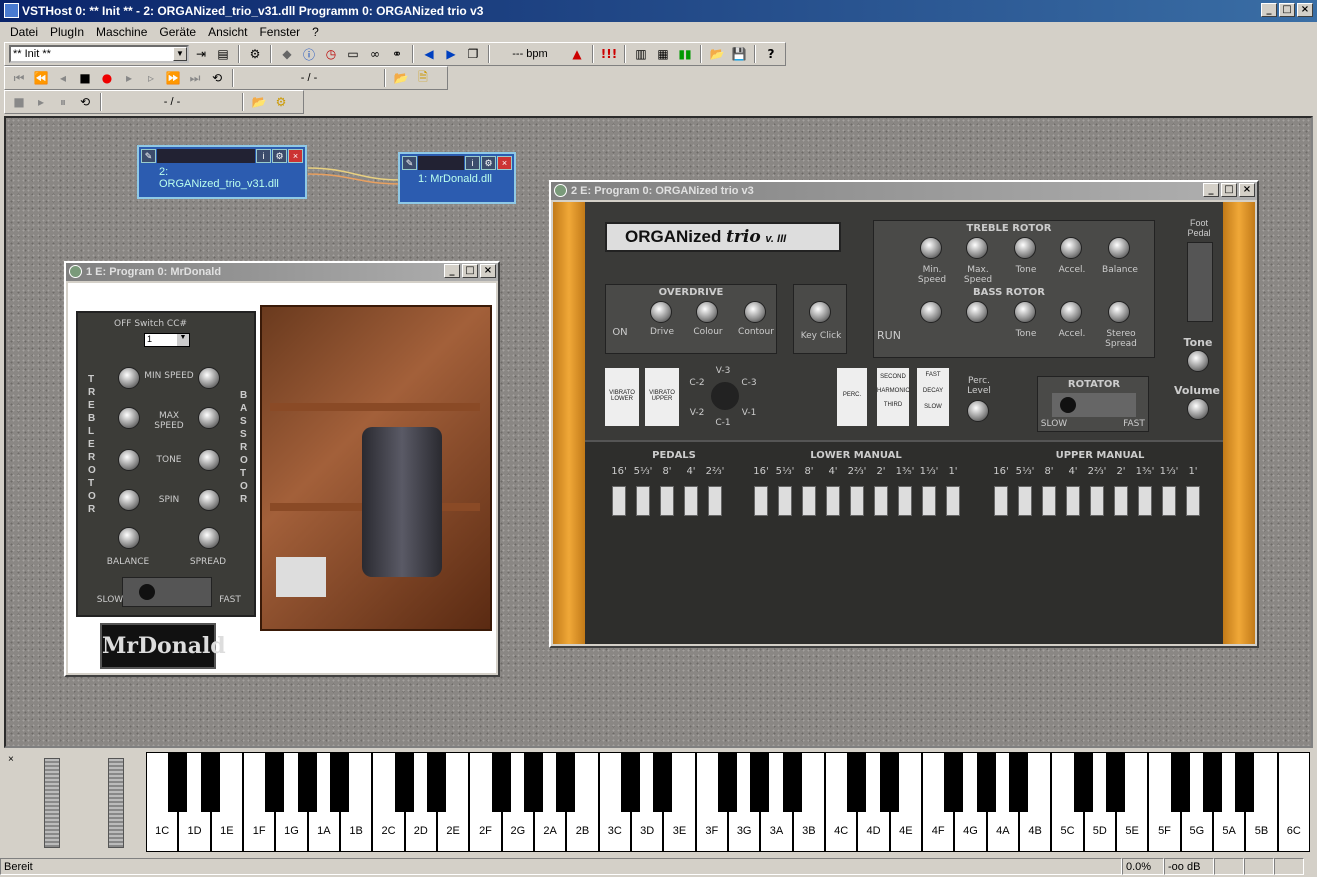  I want to click on menu-datei: Datei, so click(24, 32).